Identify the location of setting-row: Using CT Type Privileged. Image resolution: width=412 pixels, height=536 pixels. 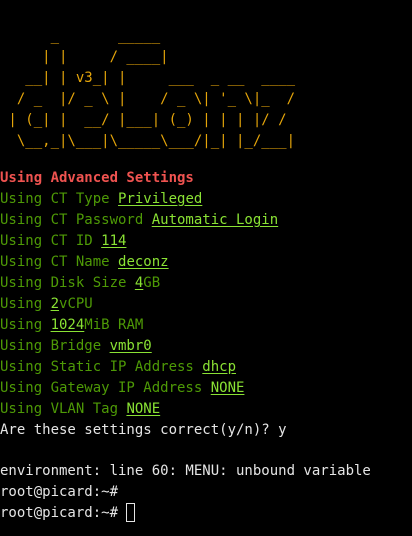
(101, 199).